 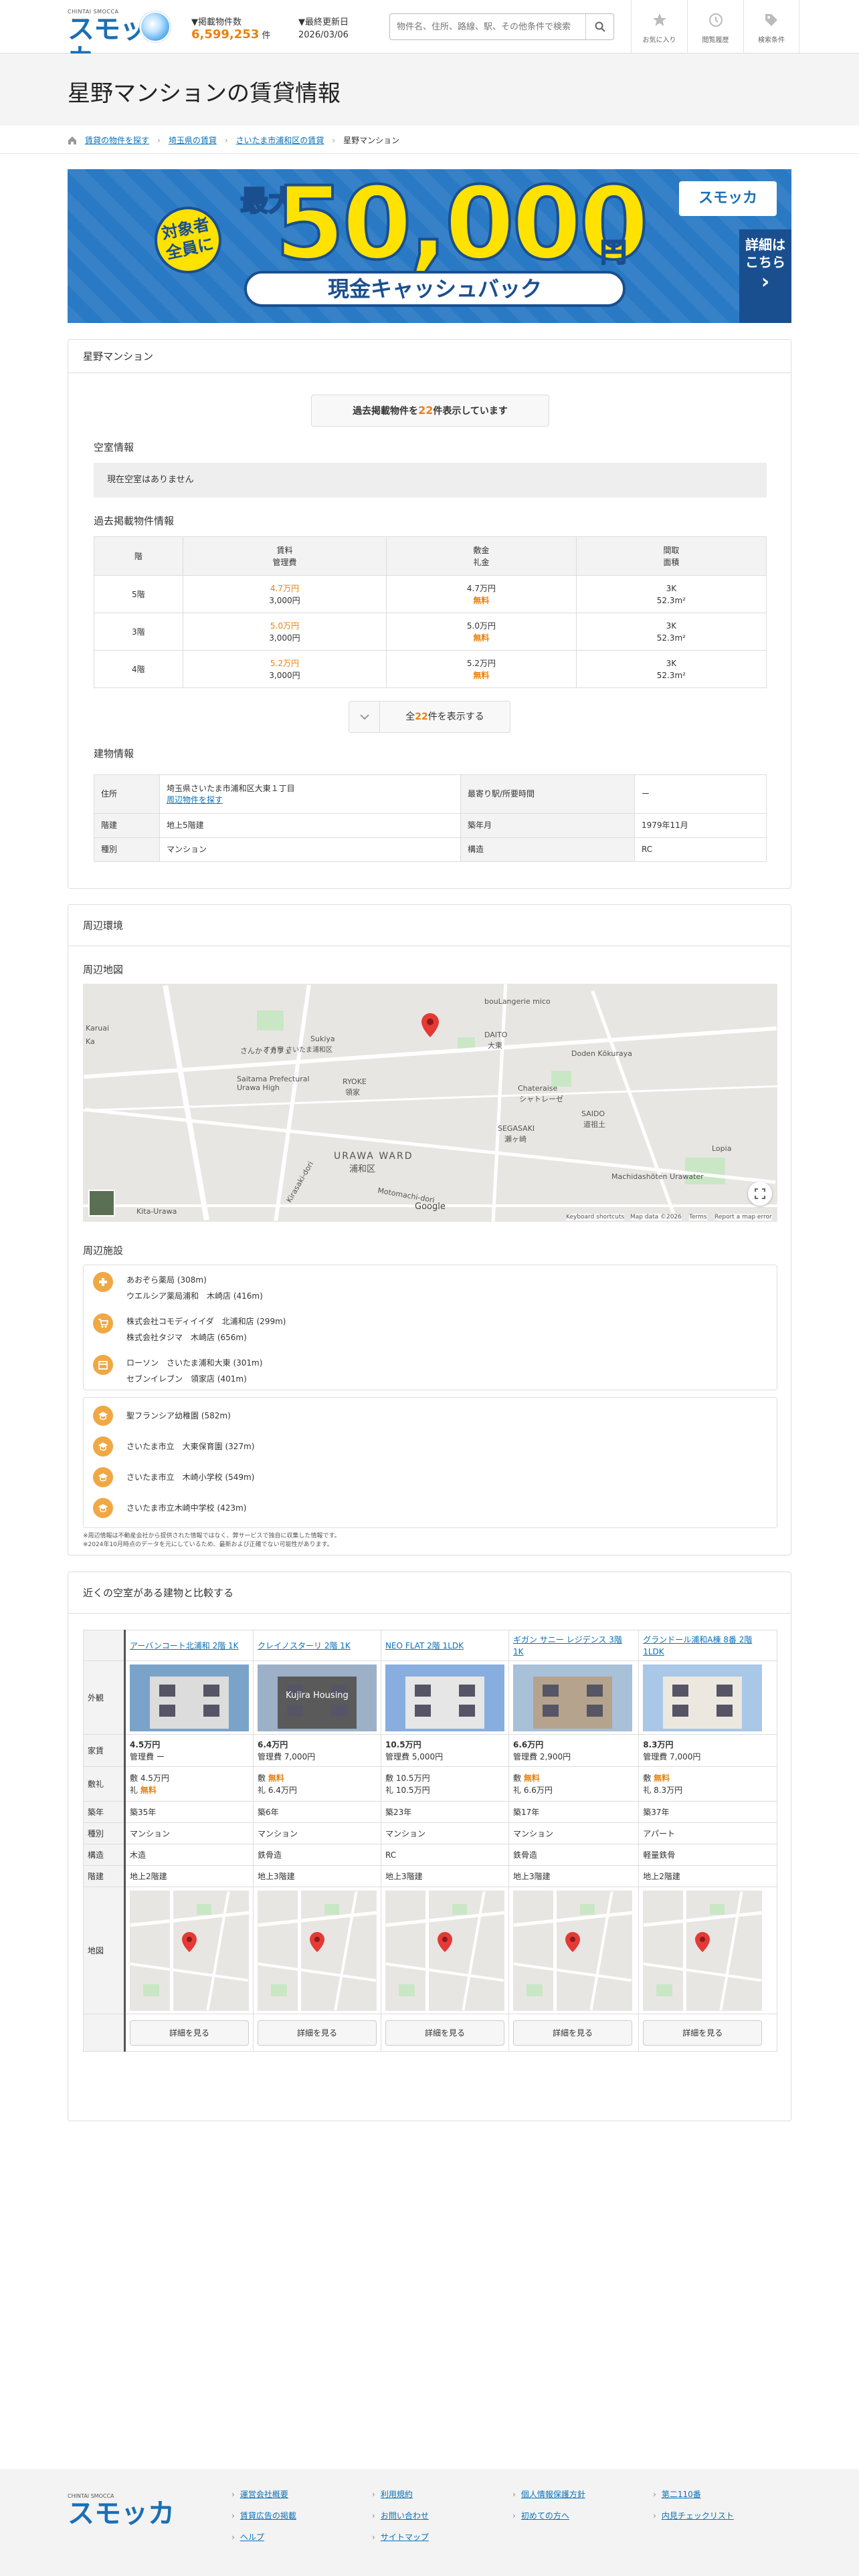 I want to click on table-row: 5階 4.7万円 3,000円 4.7万円 無料 3K 52.3m², so click(x=431, y=594).